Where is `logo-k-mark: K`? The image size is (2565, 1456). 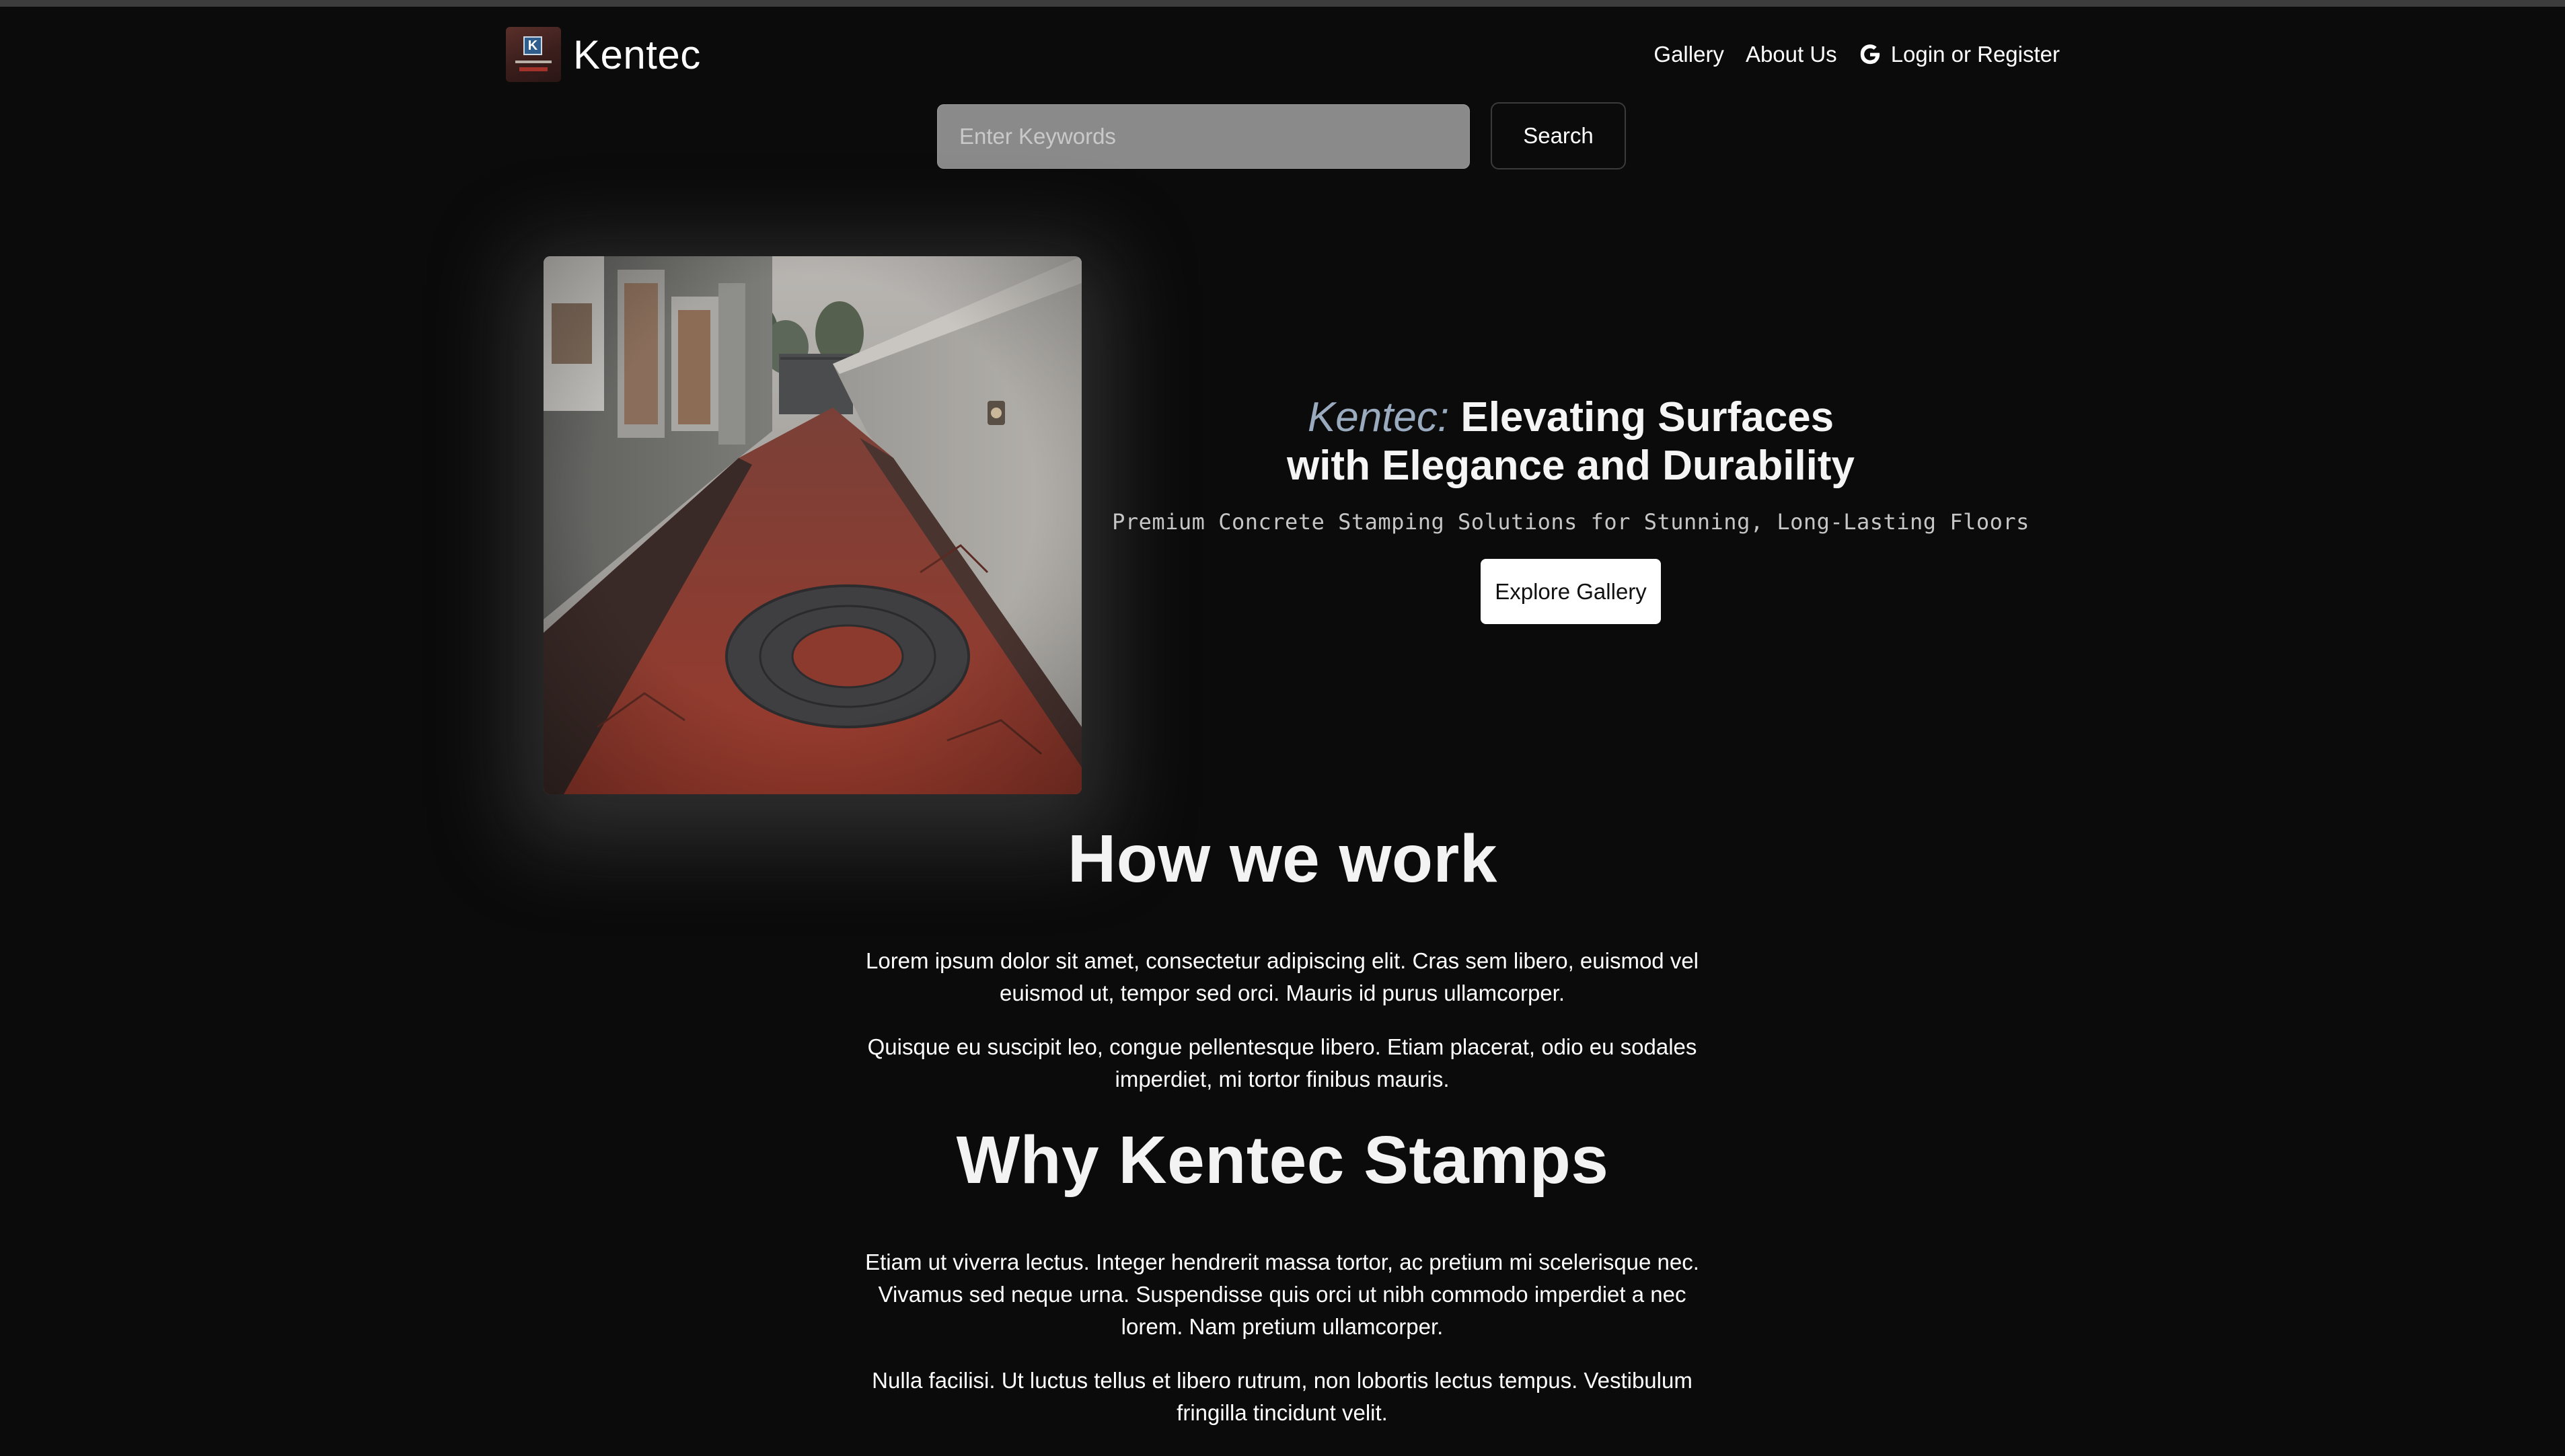
logo-k-mark: K is located at coordinates (533, 45).